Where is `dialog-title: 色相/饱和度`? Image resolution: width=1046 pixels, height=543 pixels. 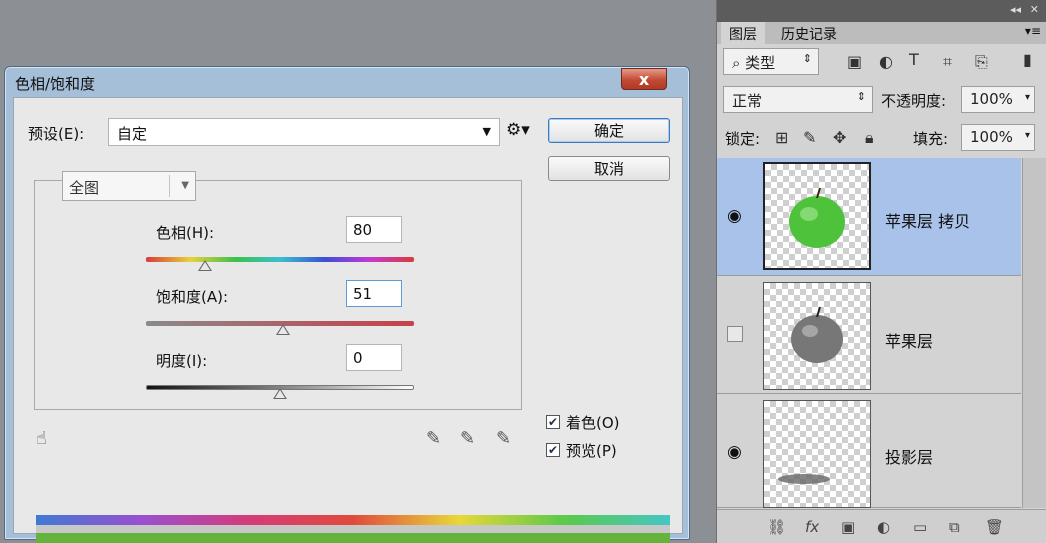
dialog-title: 色相/饱和度 is located at coordinates (55, 84).